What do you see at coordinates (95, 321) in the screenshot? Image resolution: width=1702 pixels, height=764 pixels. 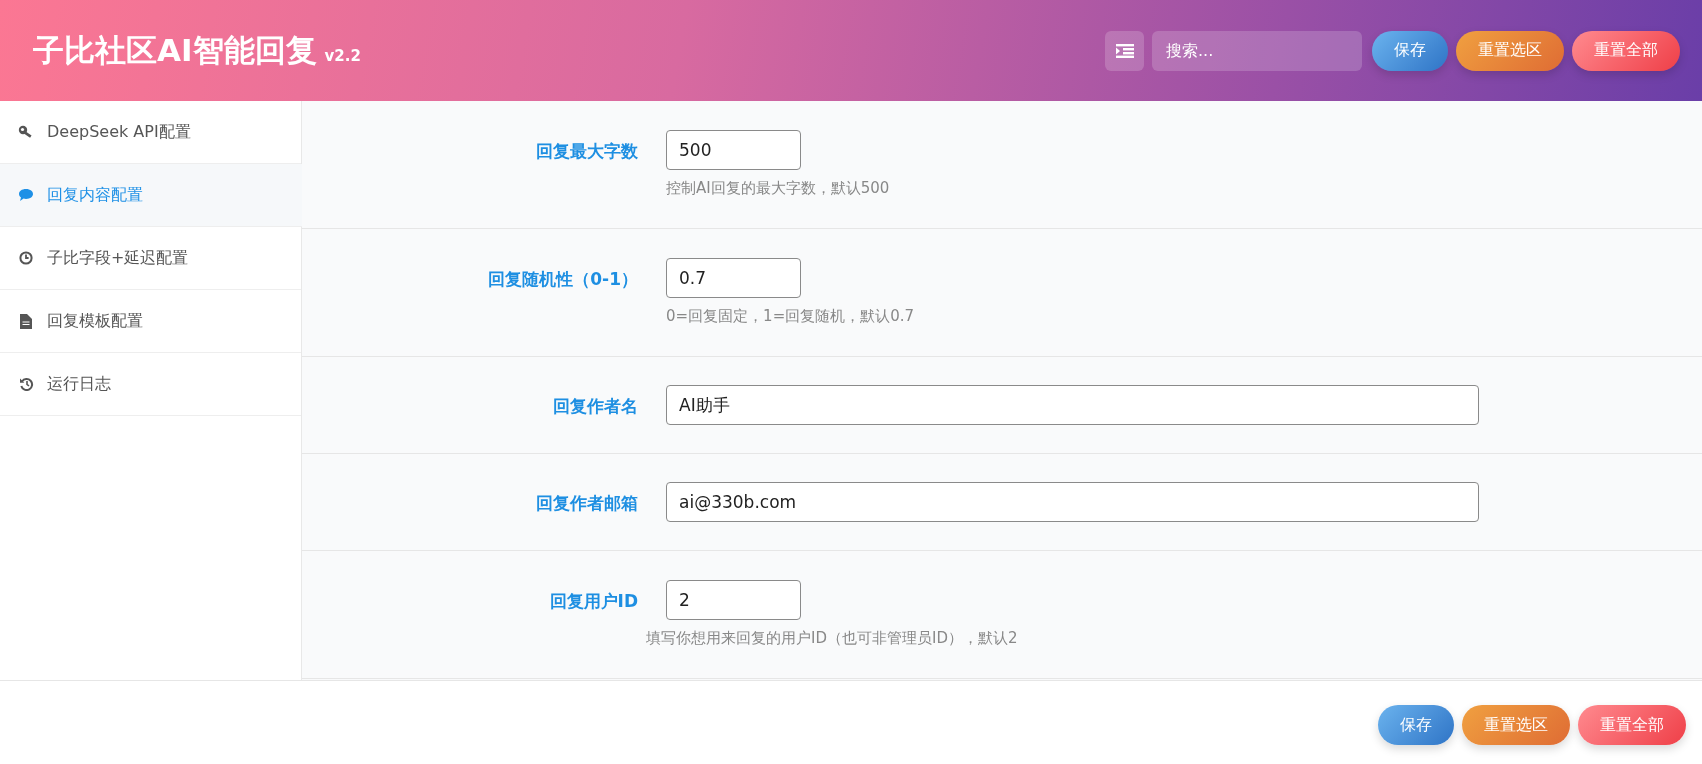 I see `sidebar-label: 回复模板配置` at bounding box center [95, 321].